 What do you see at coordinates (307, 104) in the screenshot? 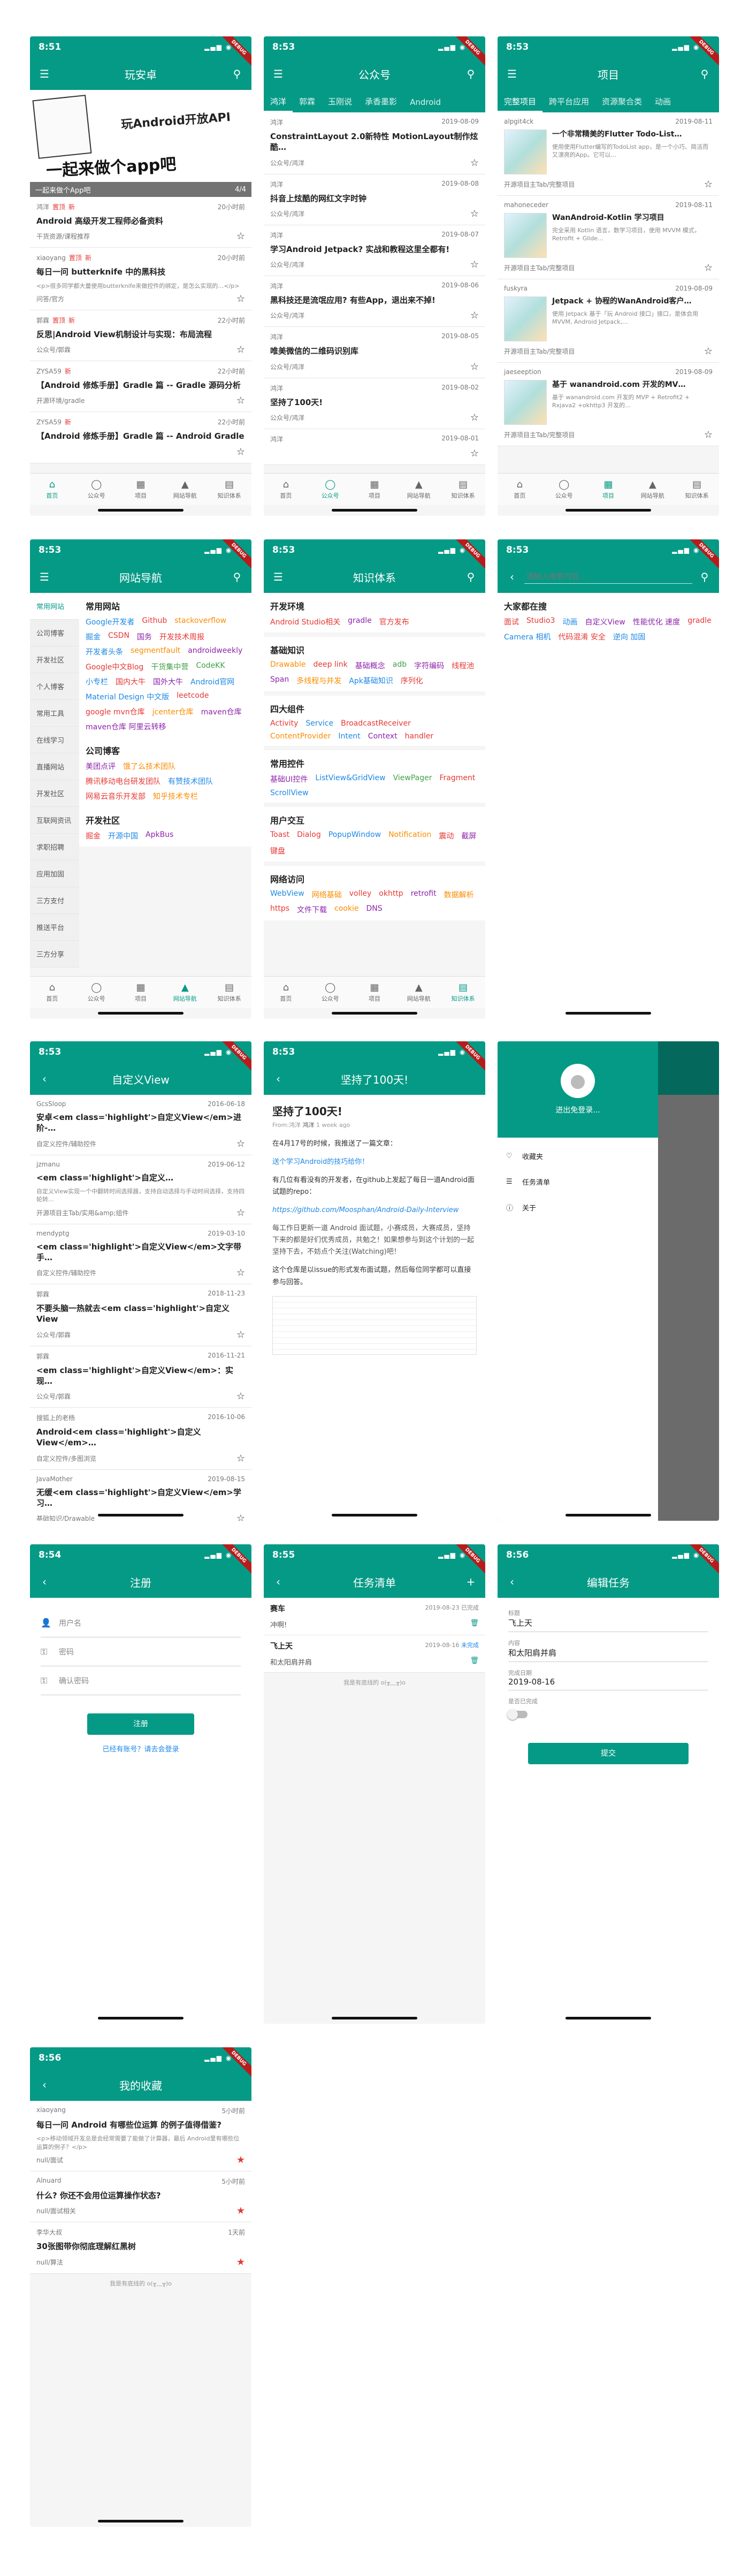
I see `tab-item: 郭霖` at bounding box center [307, 104].